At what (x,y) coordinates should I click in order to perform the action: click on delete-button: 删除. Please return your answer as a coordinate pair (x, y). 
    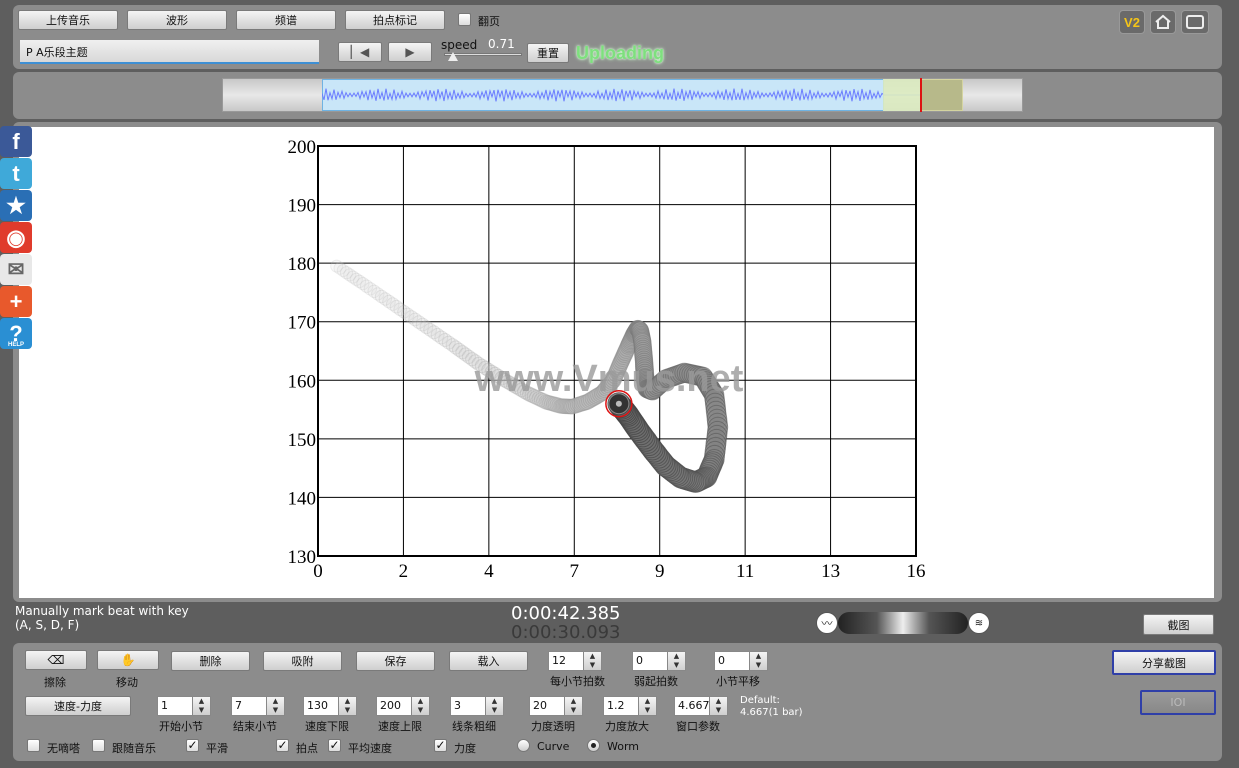
    Looking at the image, I should click on (210, 661).